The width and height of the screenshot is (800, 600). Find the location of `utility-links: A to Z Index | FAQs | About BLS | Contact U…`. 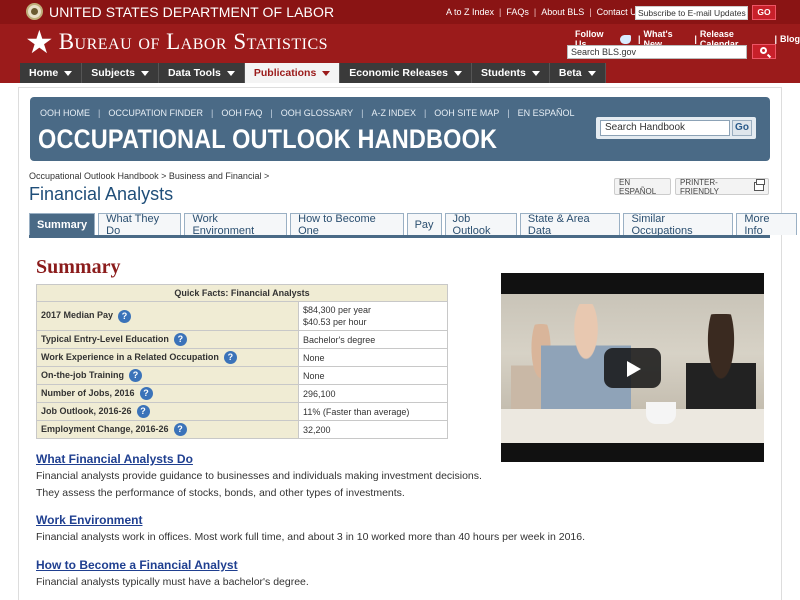

utility-links: A to Z Index | FAQs | About BLS | Contact U… is located at coordinates (544, 12).